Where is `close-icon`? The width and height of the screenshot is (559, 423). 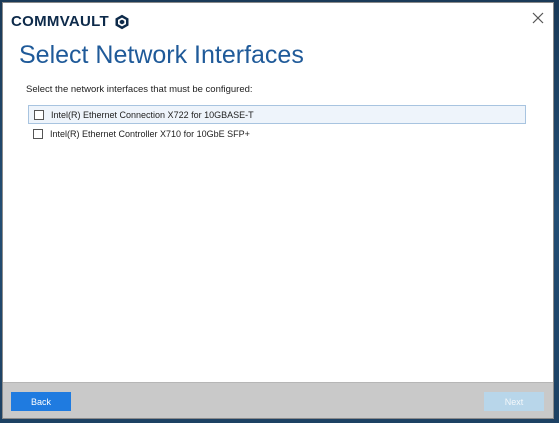 close-icon is located at coordinates (538, 18).